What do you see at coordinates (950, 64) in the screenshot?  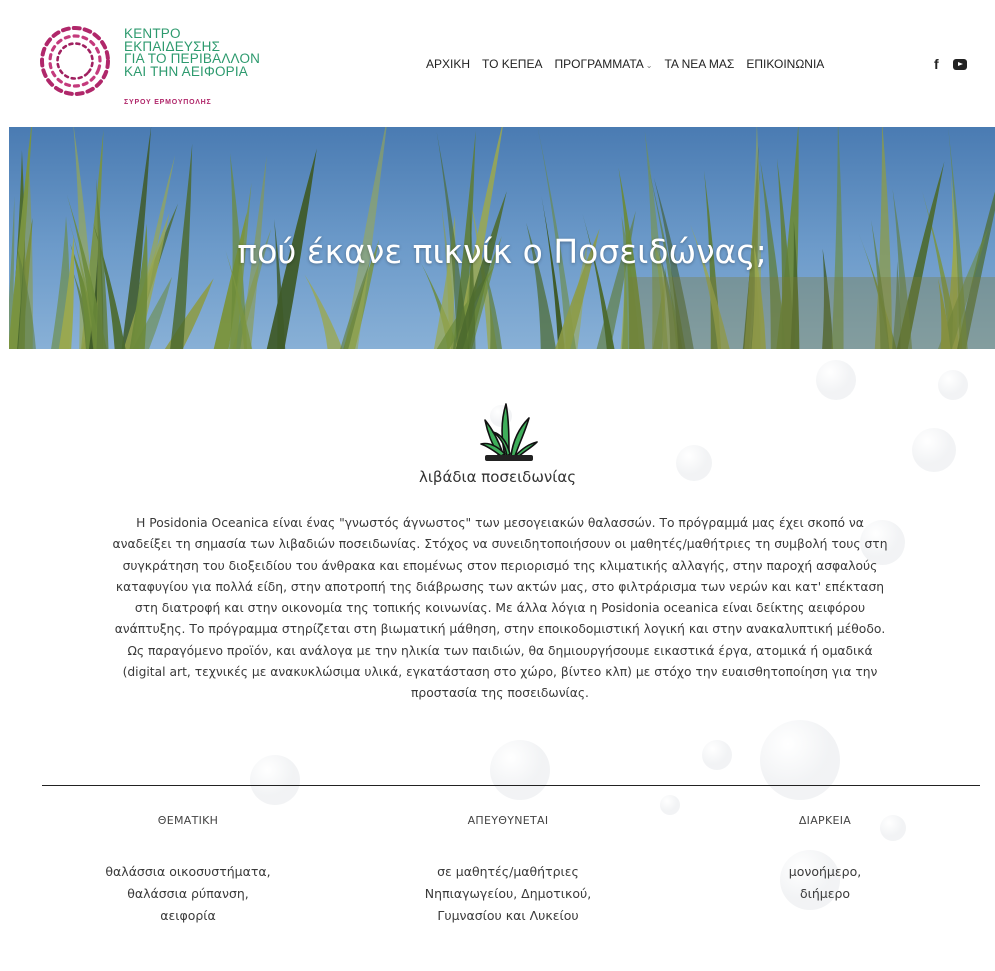 I see `social-links: f` at bounding box center [950, 64].